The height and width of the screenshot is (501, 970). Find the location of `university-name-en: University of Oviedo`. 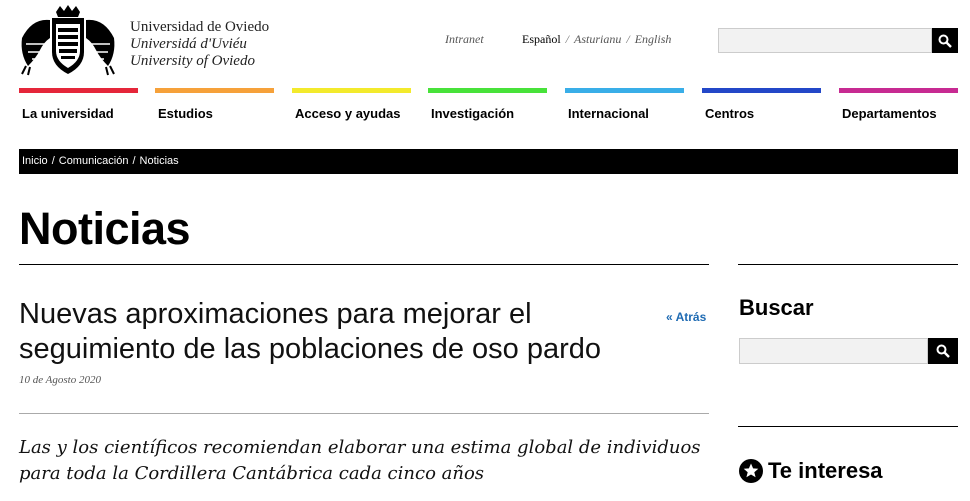

university-name-en: University of Oviedo is located at coordinates (192, 61).